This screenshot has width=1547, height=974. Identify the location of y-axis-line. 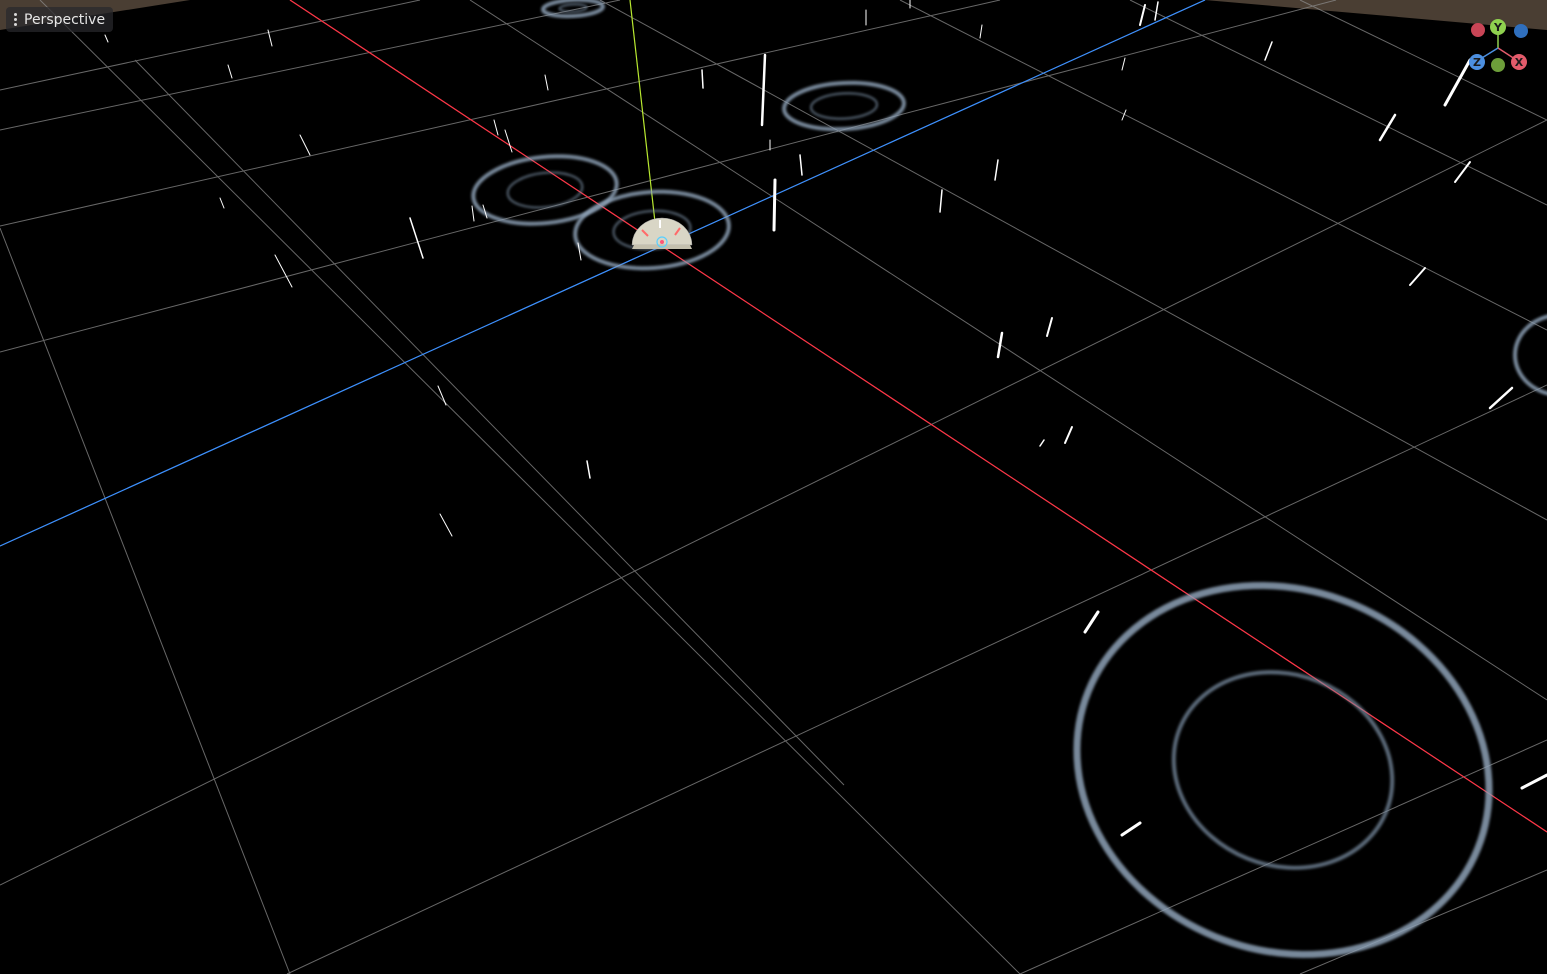
(643, 120).